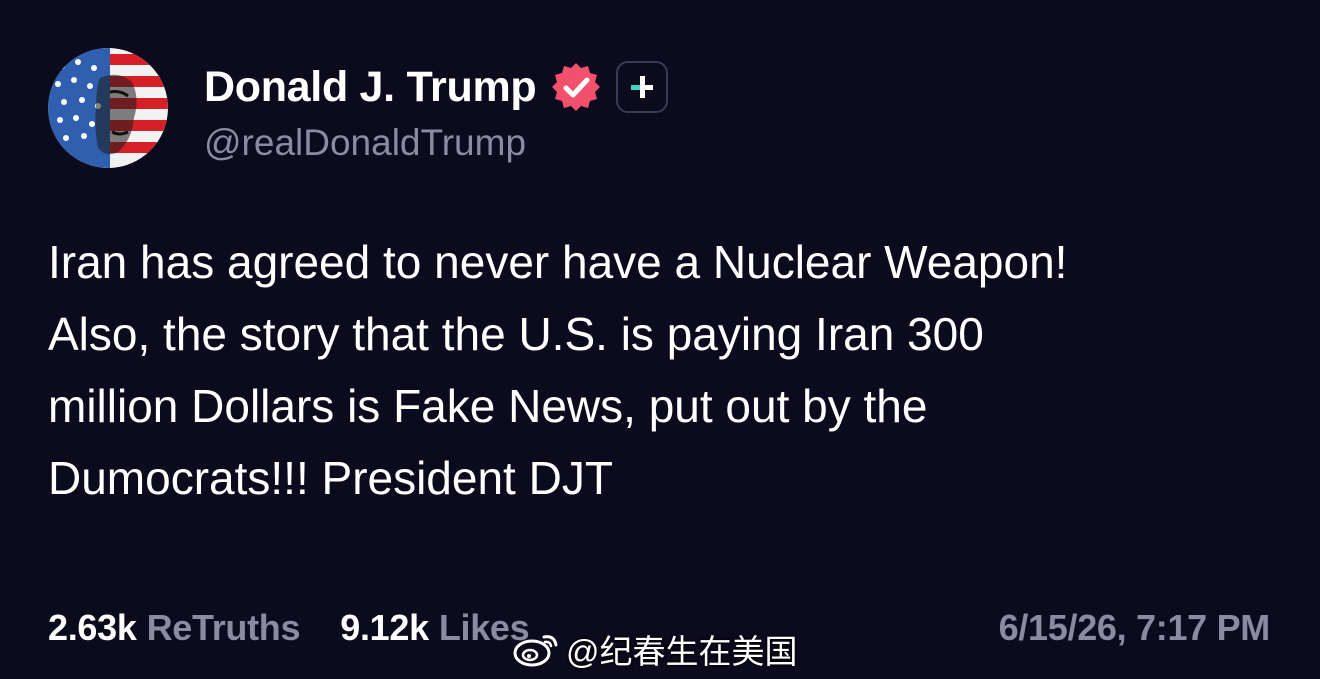  What do you see at coordinates (535, 651) in the screenshot?
I see `weibo-icon` at bounding box center [535, 651].